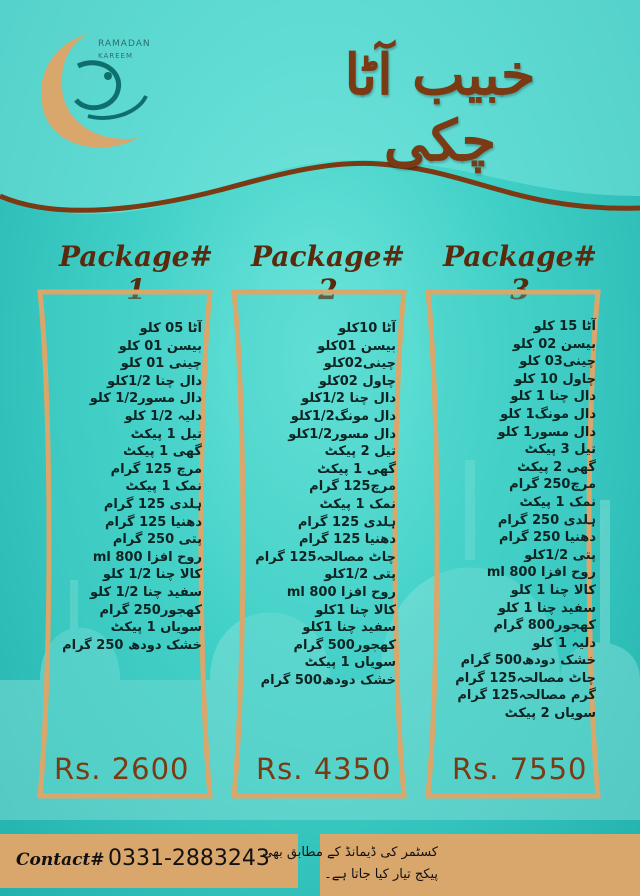  Describe the element at coordinates (122, 769) in the screenshot. I see `package-1-price: Rs. 2600` at that location.